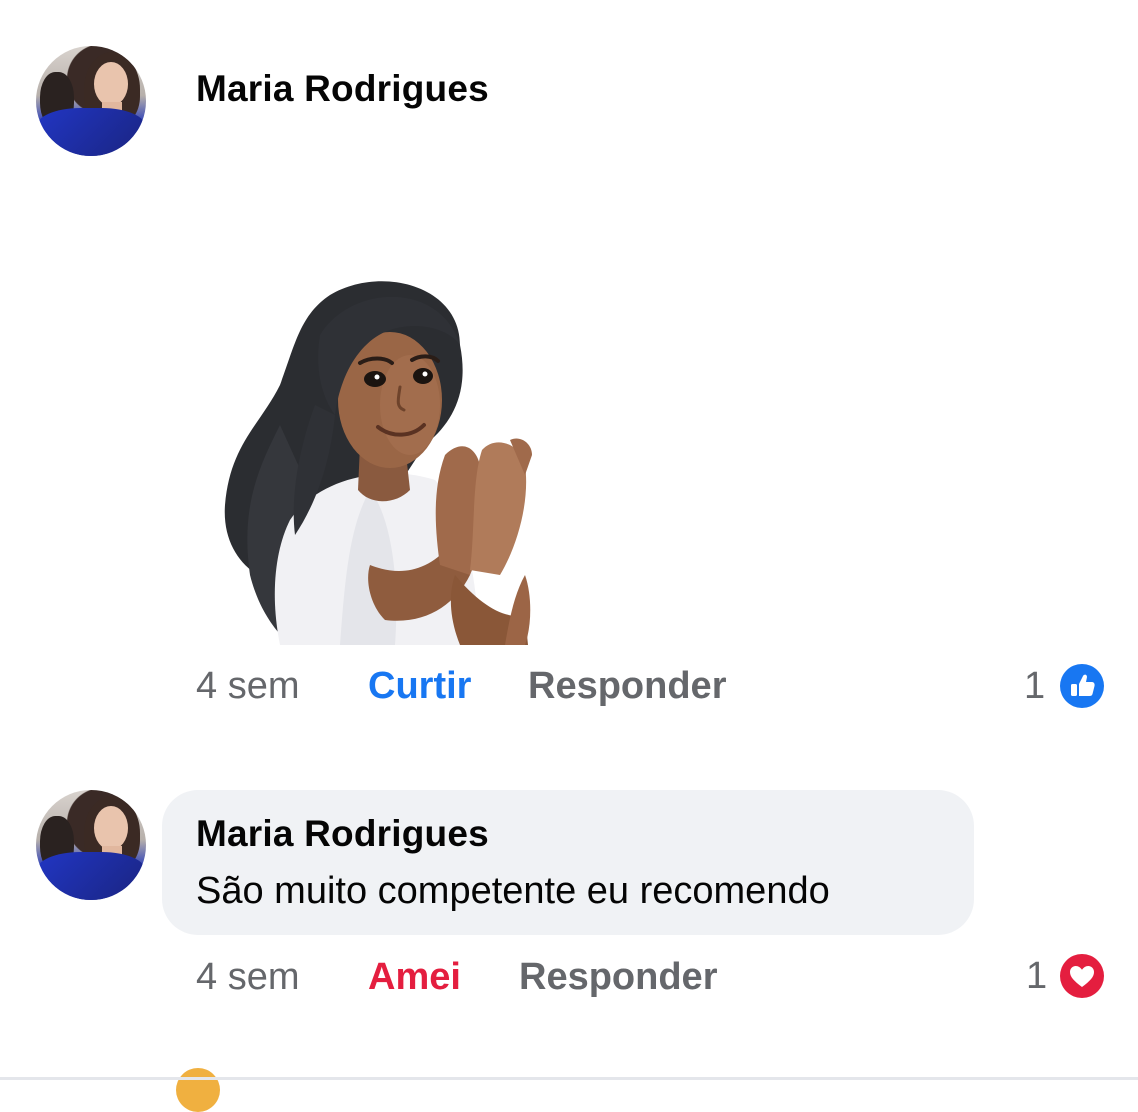  I want to click on like-icon, so click(1082, 686).